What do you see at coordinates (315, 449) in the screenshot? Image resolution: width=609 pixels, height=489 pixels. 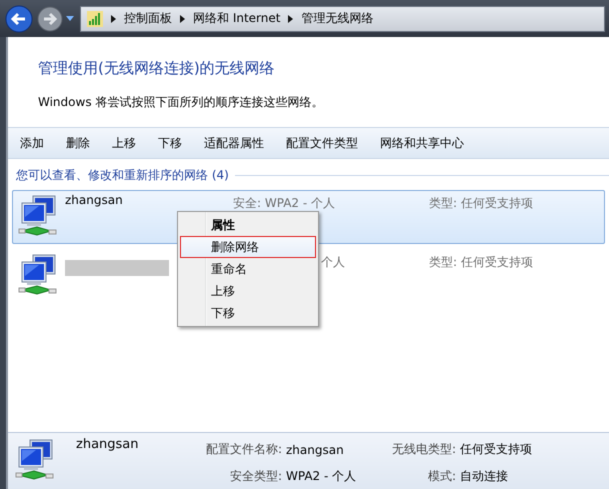 I see `field-value: zhangsan` at bounding box center [315, 449].